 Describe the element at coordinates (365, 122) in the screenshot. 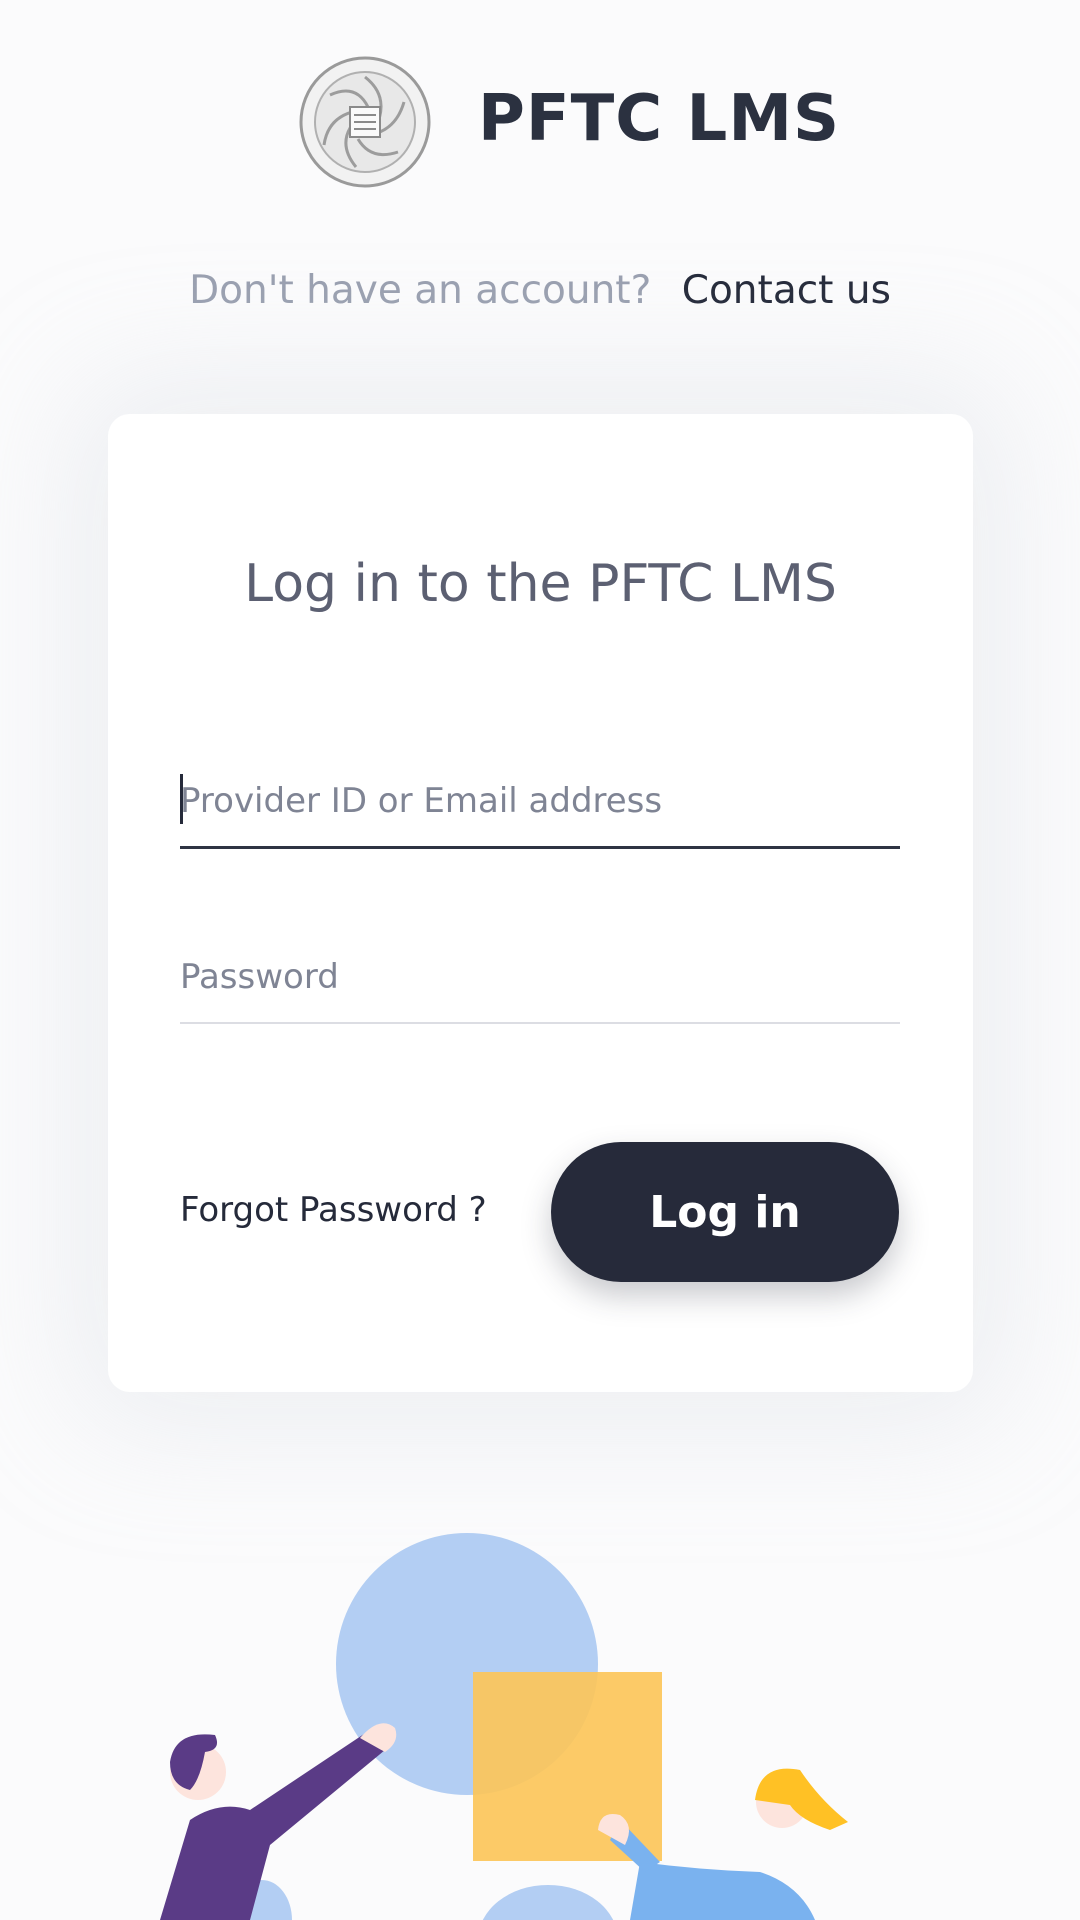

I see `logo-icon` at that location.